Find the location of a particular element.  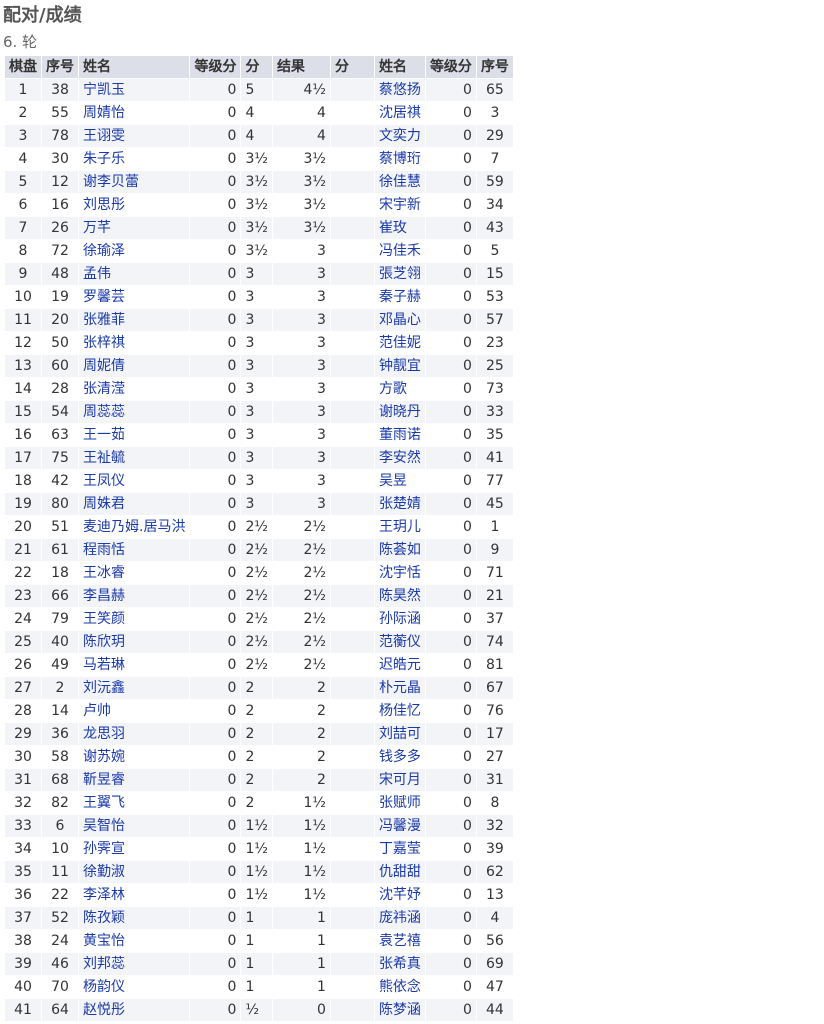

white-player-name: 谢苏婉 is located at coordinates (134, 757).